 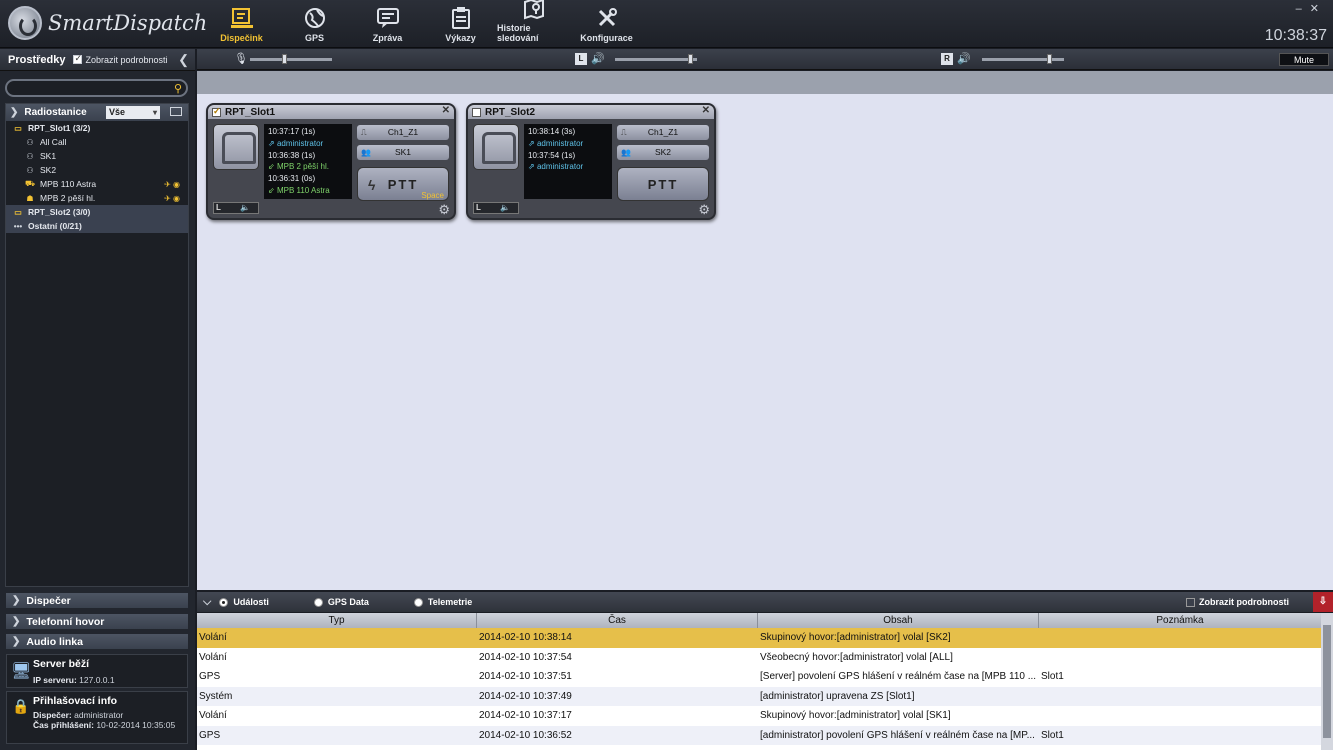 What do you see at coordinates (663, 152) in the screenshot?
I see `group-button: 👥 SK2` at bounding box center [663, 152].